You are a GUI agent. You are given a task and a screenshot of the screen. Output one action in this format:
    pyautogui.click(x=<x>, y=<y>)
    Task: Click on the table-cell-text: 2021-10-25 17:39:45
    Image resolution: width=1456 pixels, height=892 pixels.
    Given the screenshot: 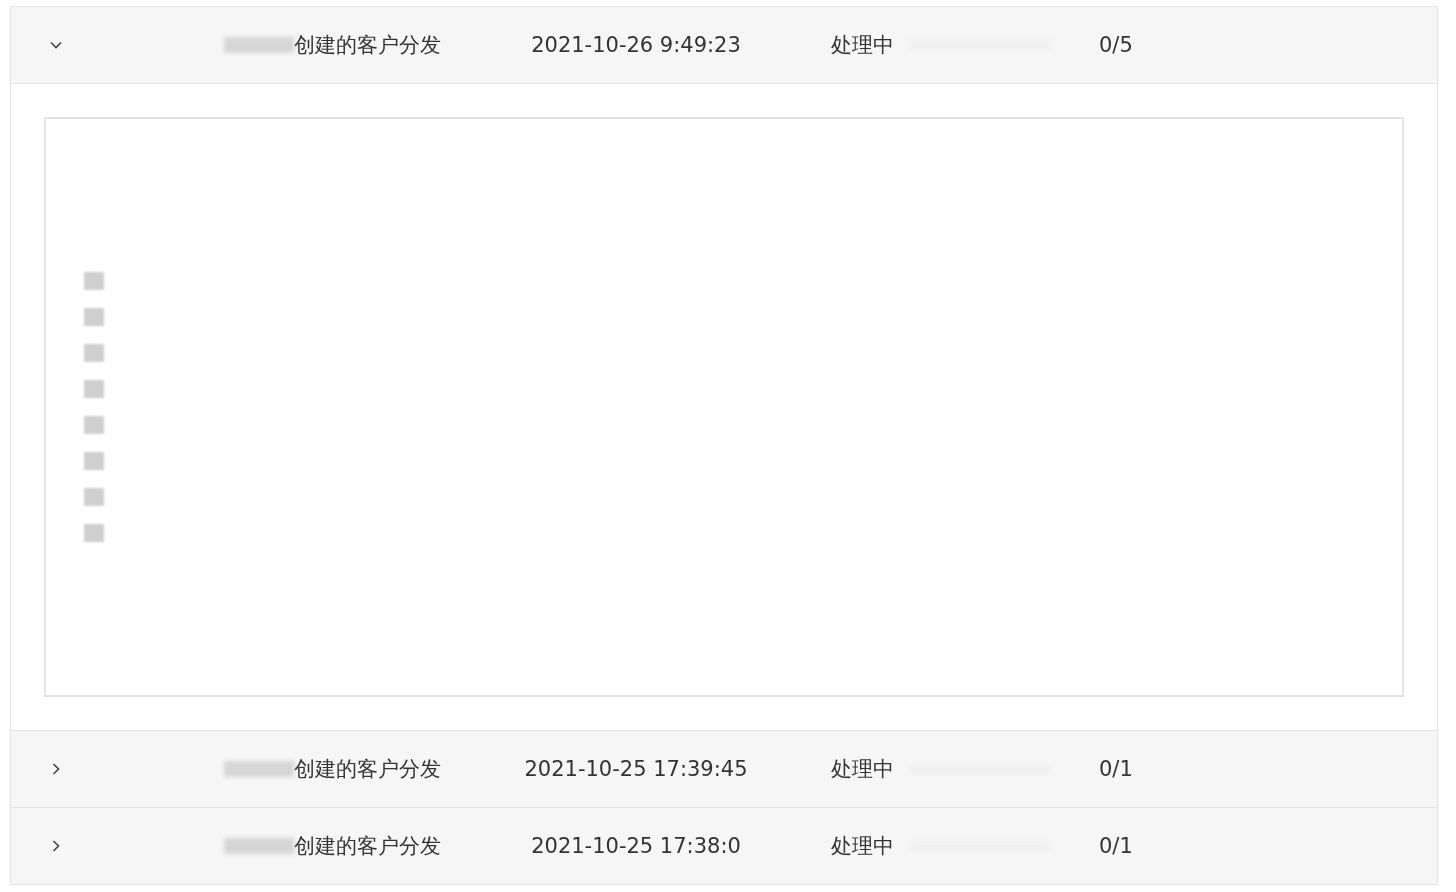 What is the action you would take?
    pyautogui.click(x=636, y=769)
    